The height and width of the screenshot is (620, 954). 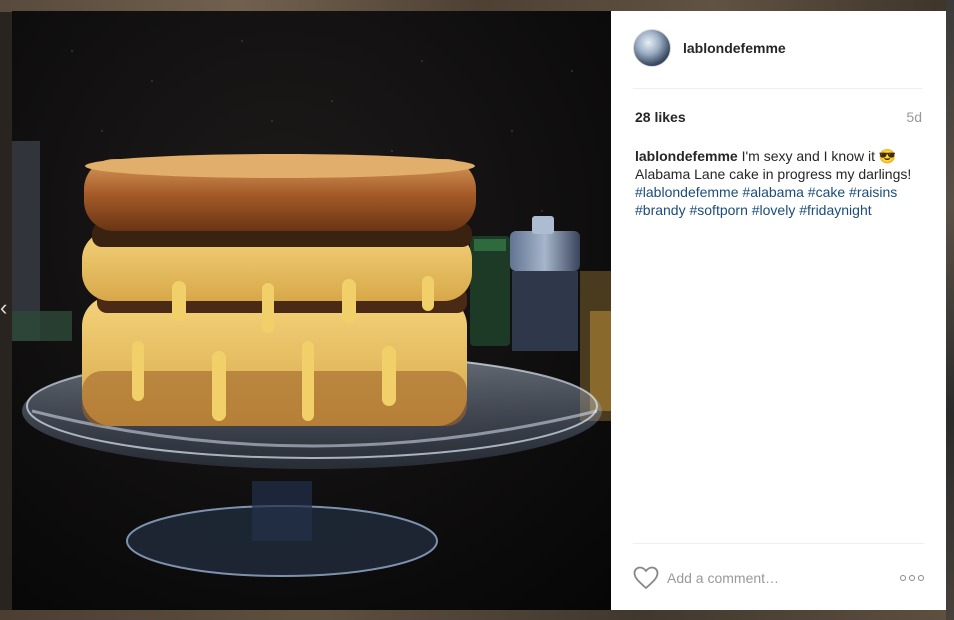 What do you see at coordinates (778, 117) in the screenshot?
I see `post-stats: 28 likes 5d` at bounding box center [778, 117].